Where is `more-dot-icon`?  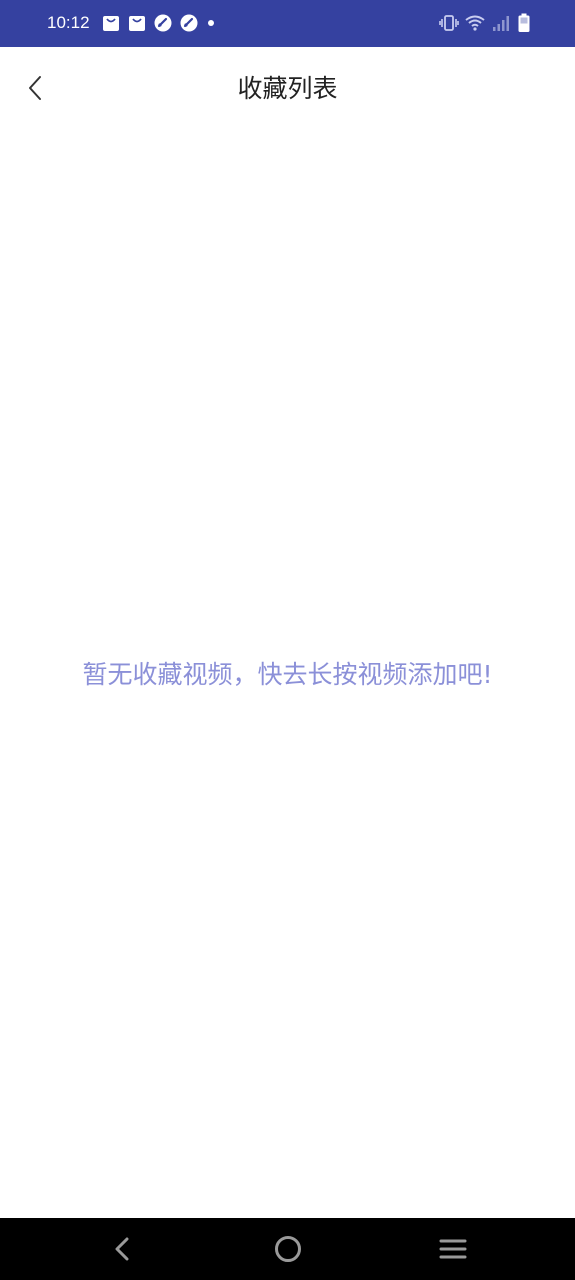 more-dot-icon is located at coordinates (211, 23).